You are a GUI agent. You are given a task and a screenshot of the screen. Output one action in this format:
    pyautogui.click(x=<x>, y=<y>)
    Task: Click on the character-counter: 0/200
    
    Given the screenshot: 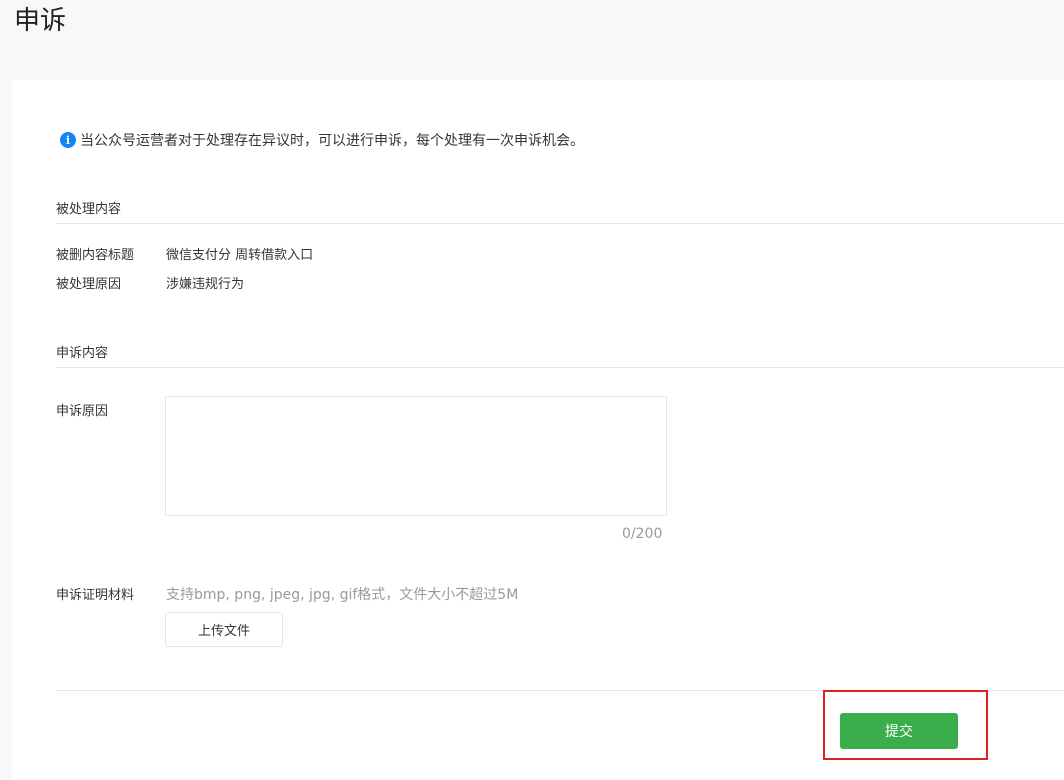 What is the action you would take?
    pyautogui.click(x=642, y=534)
    